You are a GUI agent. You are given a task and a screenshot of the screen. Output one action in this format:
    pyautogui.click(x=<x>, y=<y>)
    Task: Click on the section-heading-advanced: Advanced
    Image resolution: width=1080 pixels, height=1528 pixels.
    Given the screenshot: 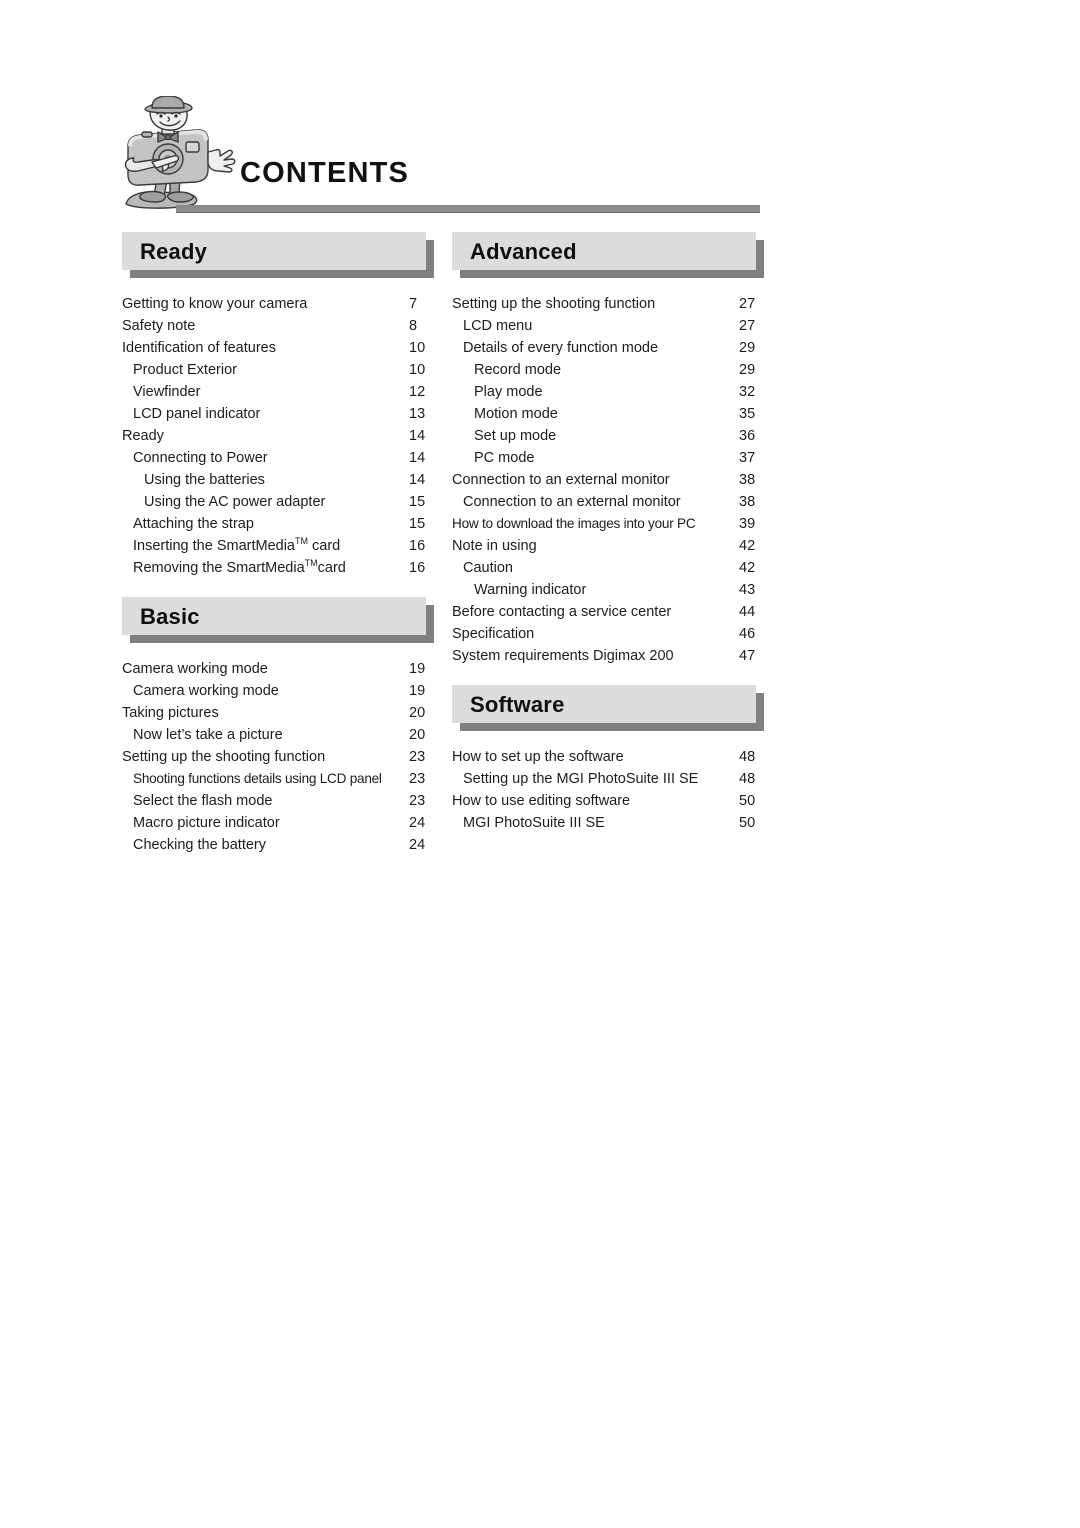 What is the action you would take?
    pyautogui.click(x=523, y=251)
    